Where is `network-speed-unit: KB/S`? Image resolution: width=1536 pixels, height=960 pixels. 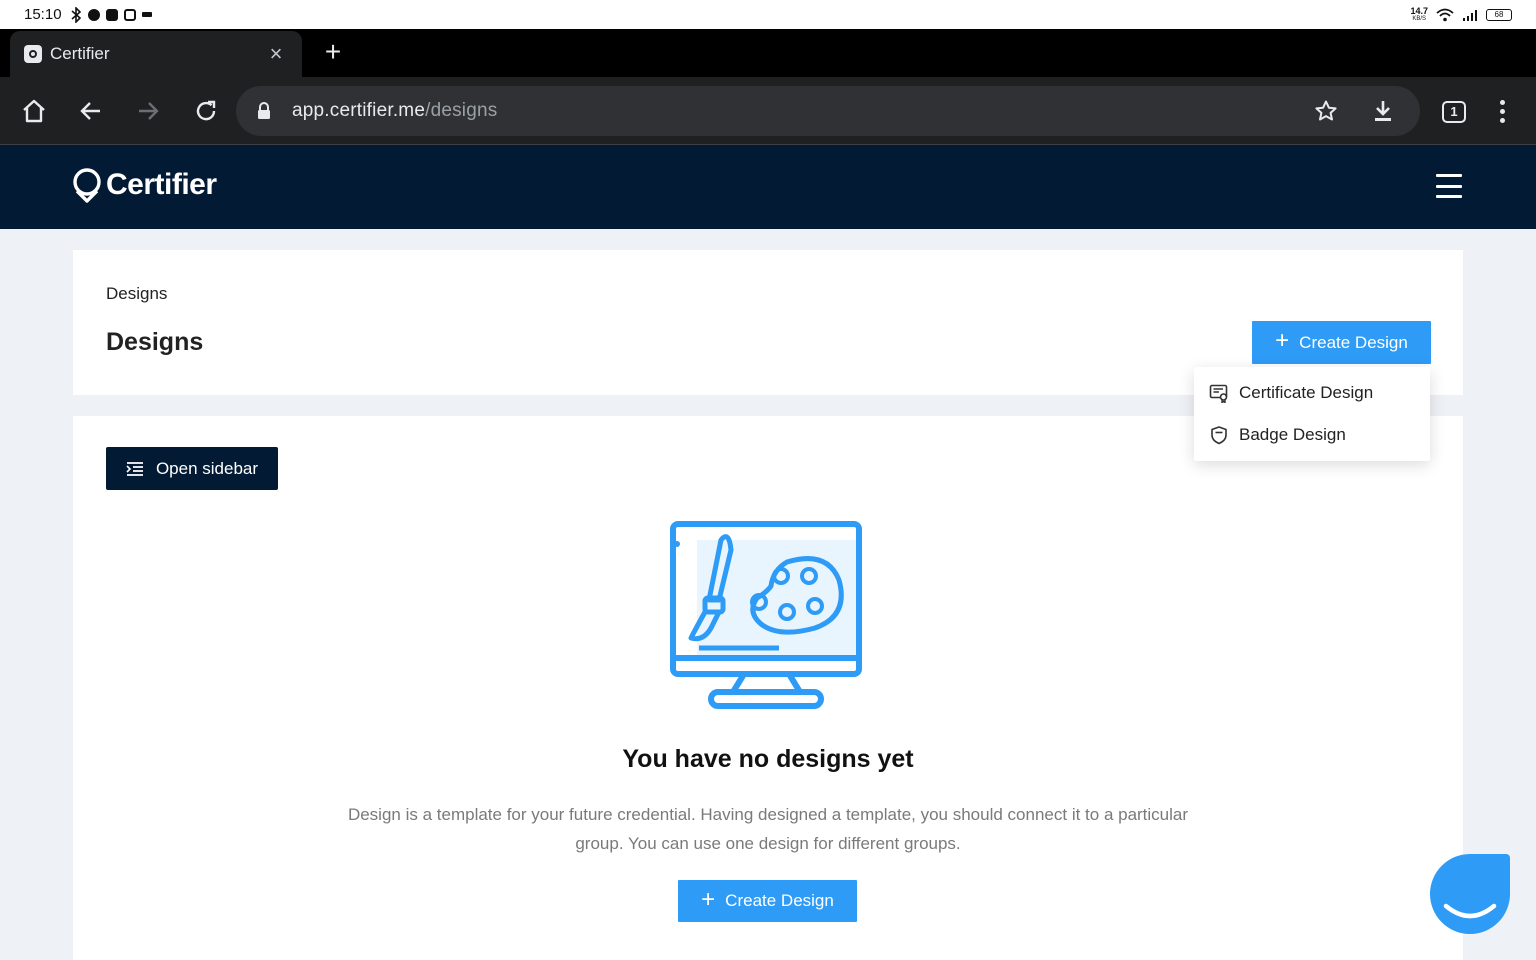 network-speed-unit: KB/S is located at coordinates (1419, 18).